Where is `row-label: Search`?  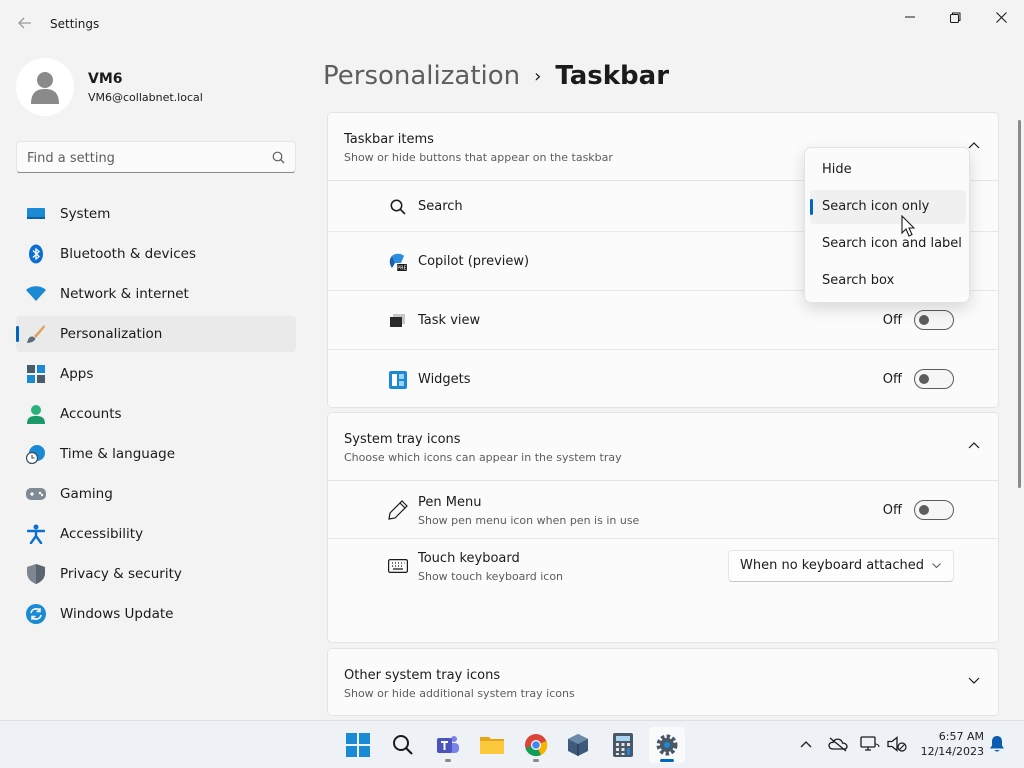
row-label: Search is located at coordinates (440, 206).